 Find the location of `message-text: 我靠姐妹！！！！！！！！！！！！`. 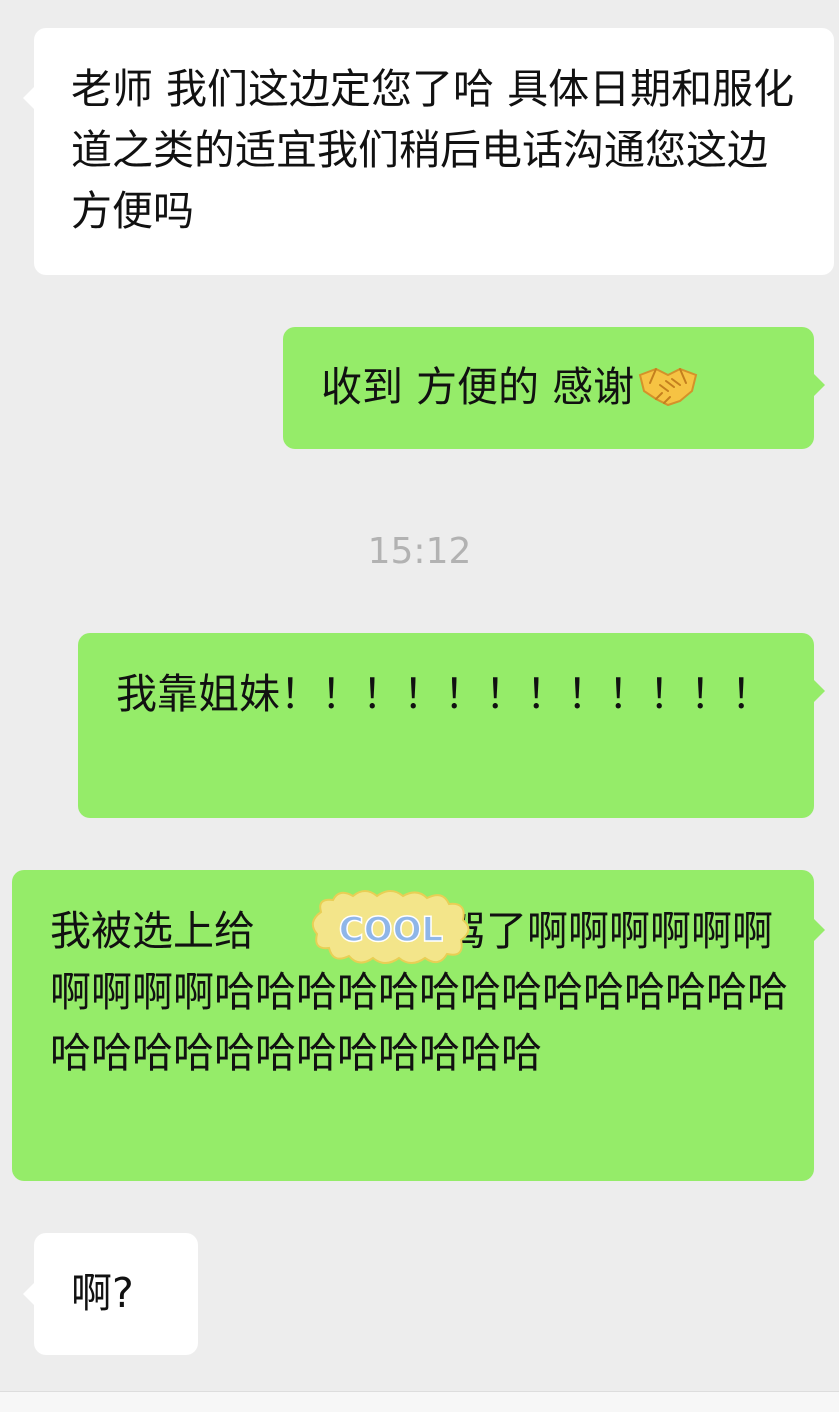

message-text: 我靠姐妹！！！！！！！！！！！！ is located at coordinates (444, 694).